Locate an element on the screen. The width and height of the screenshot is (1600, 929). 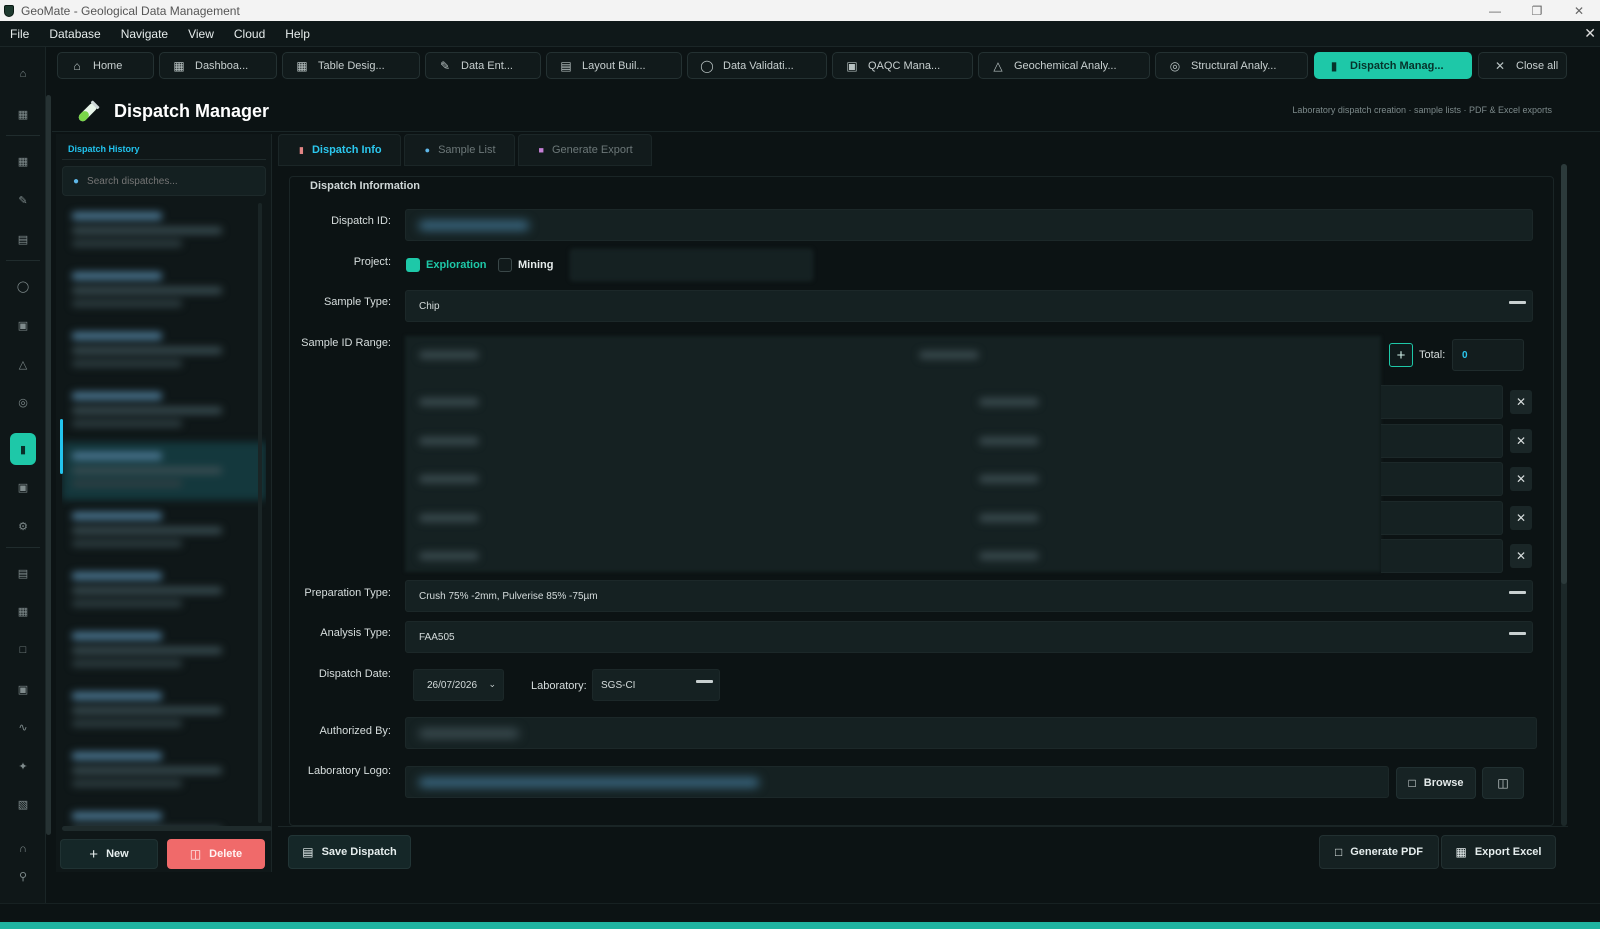
menu-view: View is located at coordinates (201, 34).